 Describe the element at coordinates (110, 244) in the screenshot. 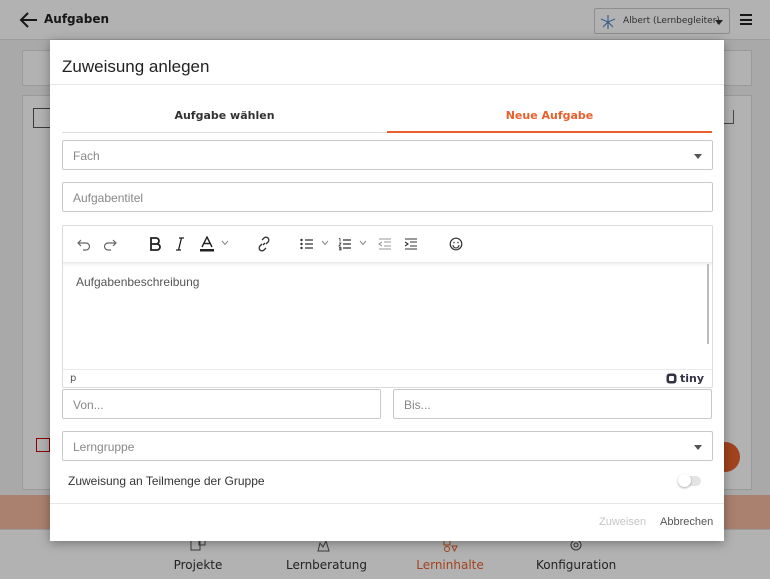

I see `redo-icon` at that location.